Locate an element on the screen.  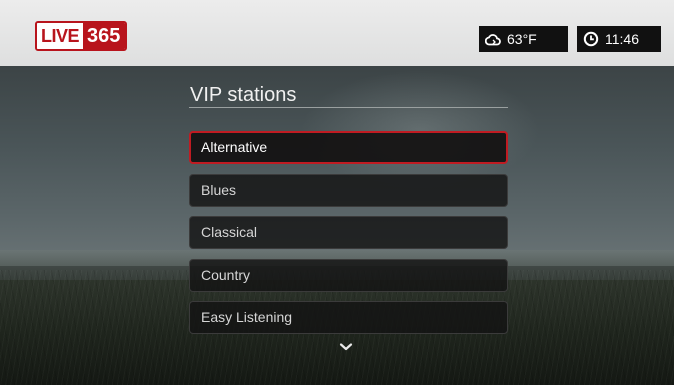
station-item-blues: Blues is located at coordinates (348, 190).